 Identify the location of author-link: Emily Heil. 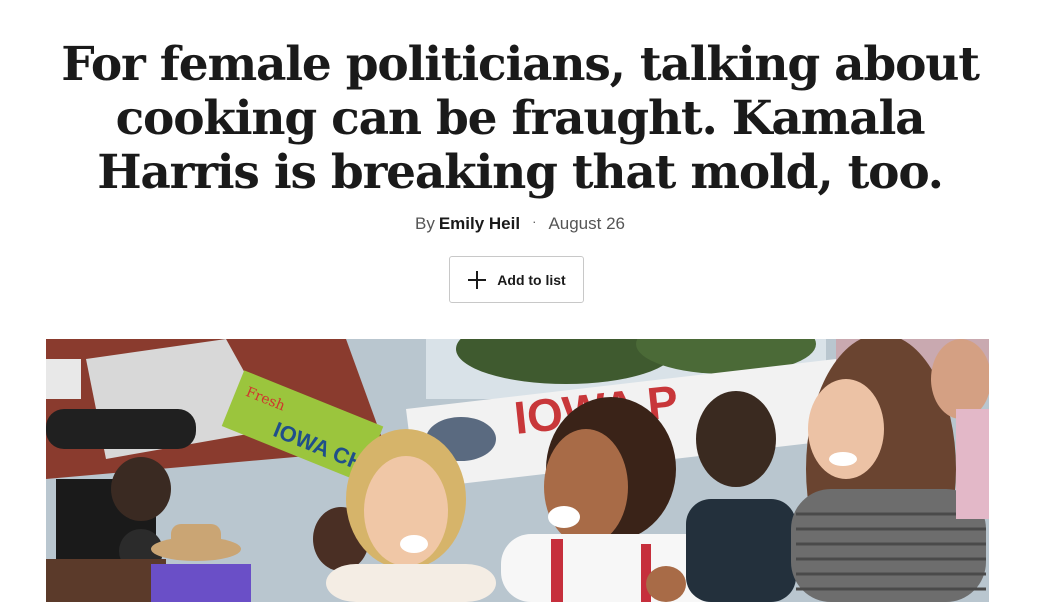
(479, 223).